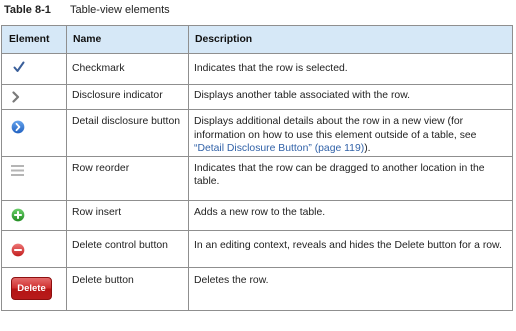 The image size is (516, 331). I want to click on delete-button-icon: Delete, so click(31, 288).